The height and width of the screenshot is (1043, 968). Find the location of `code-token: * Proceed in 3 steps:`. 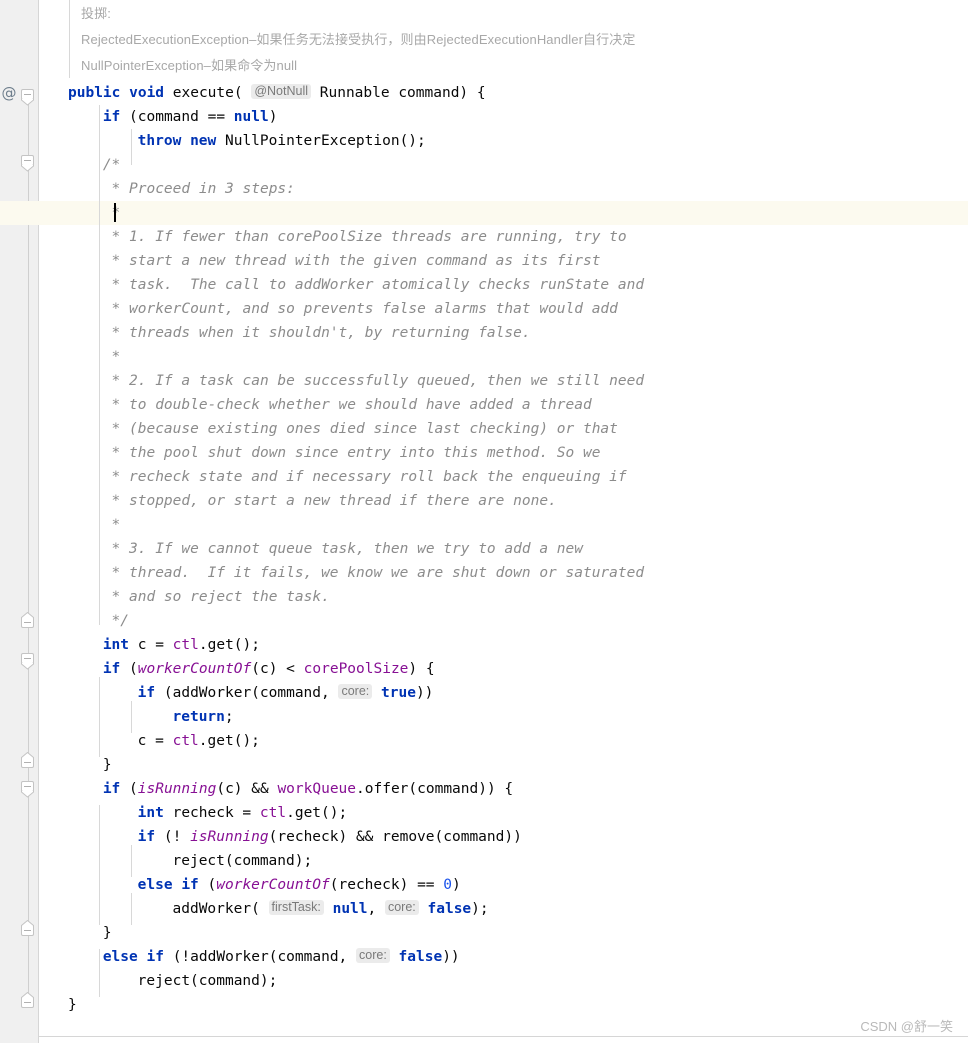

code-token: * Proceed in 3 steps: is located at coordinates (198, 189).